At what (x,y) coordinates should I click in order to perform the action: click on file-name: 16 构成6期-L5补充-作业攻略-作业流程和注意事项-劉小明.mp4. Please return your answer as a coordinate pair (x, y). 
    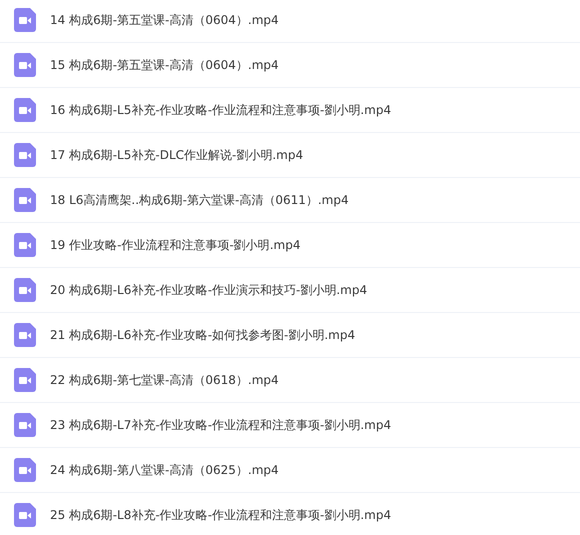
    Looking at the image, I should click on (221, 110).